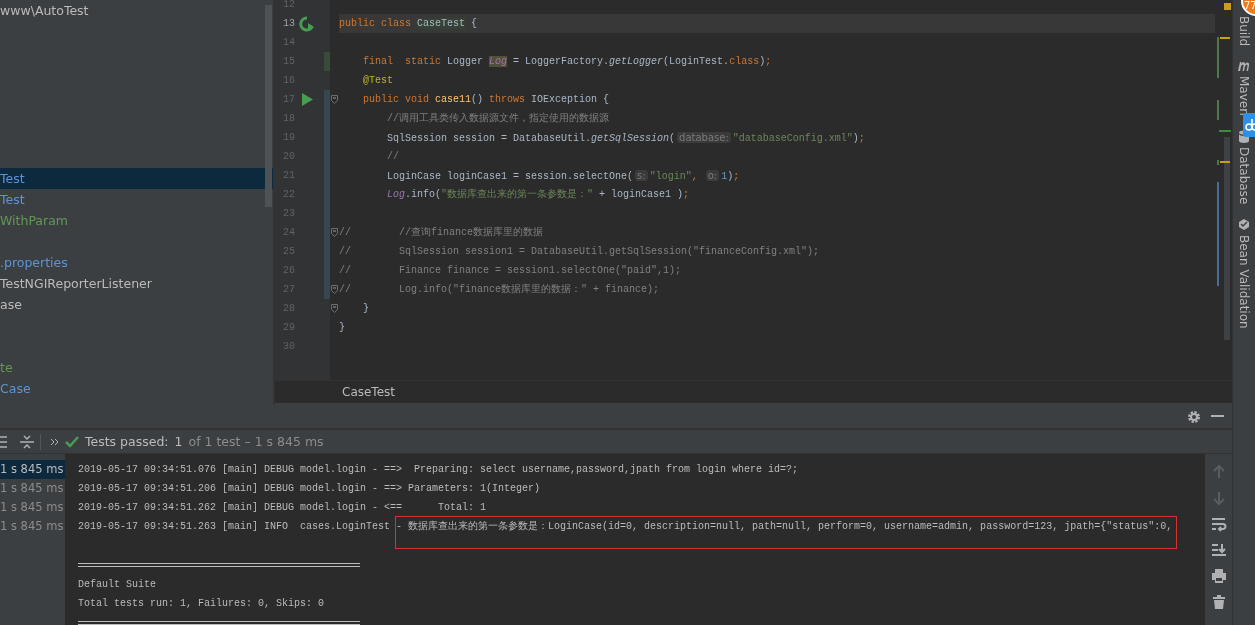  I want to click on console-line: Default Suite, so click(117, 584).